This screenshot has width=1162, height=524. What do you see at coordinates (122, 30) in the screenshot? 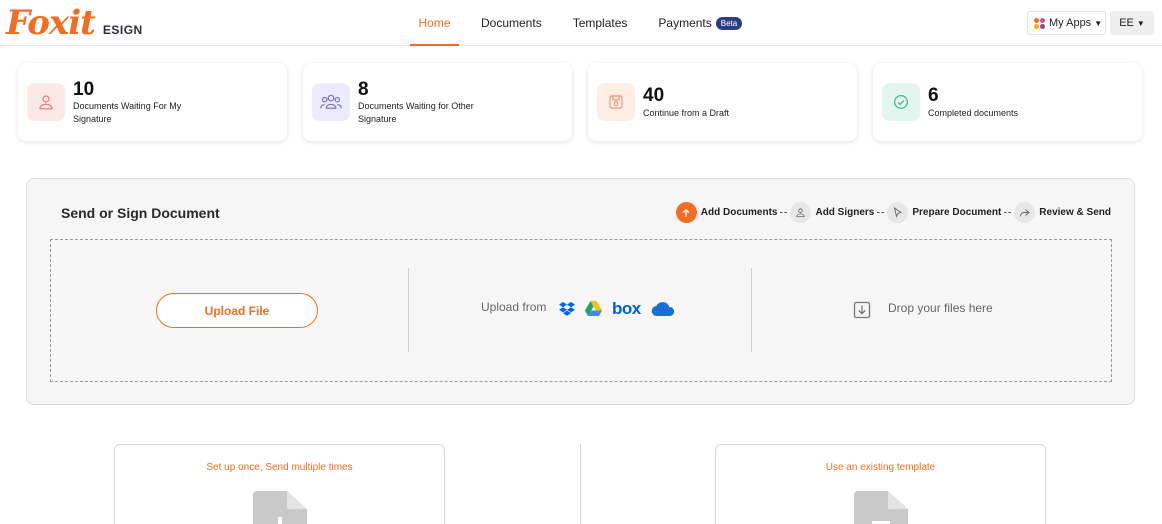
I see `logo-subtitle: ESIGN` at bounding box center [122, 30].